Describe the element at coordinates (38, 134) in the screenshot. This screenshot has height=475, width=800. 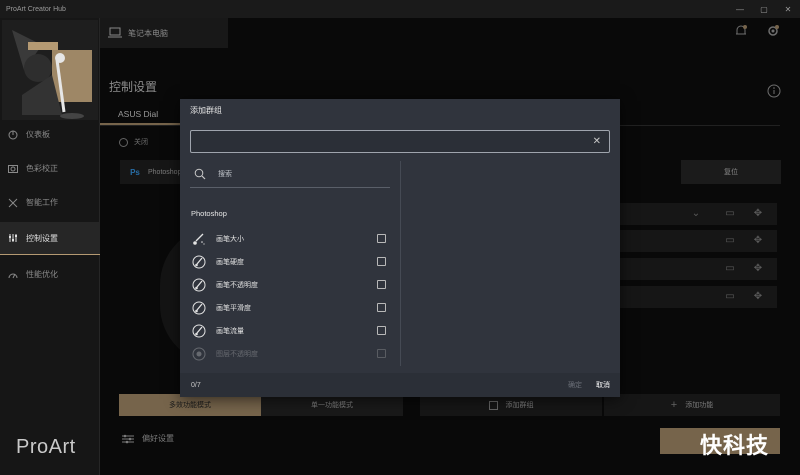
I see `sidebar-item-label: 仪表板` at that location.